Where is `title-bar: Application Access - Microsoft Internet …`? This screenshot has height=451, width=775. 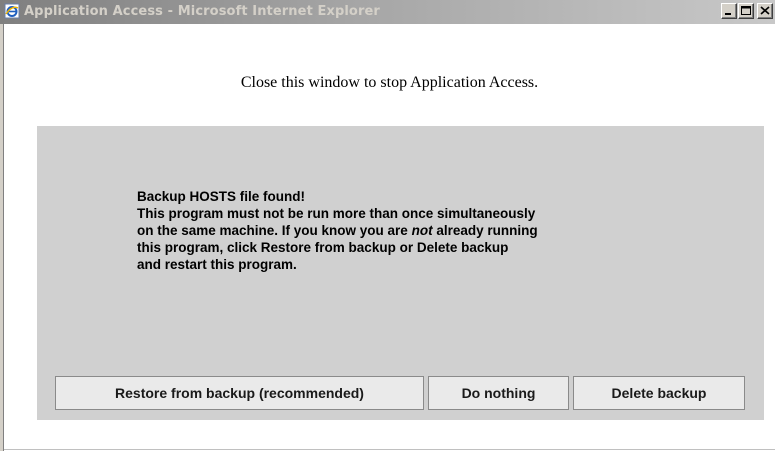
title-bar: Application Access - Microsoft Internet … is located at coordinates (387, 12).